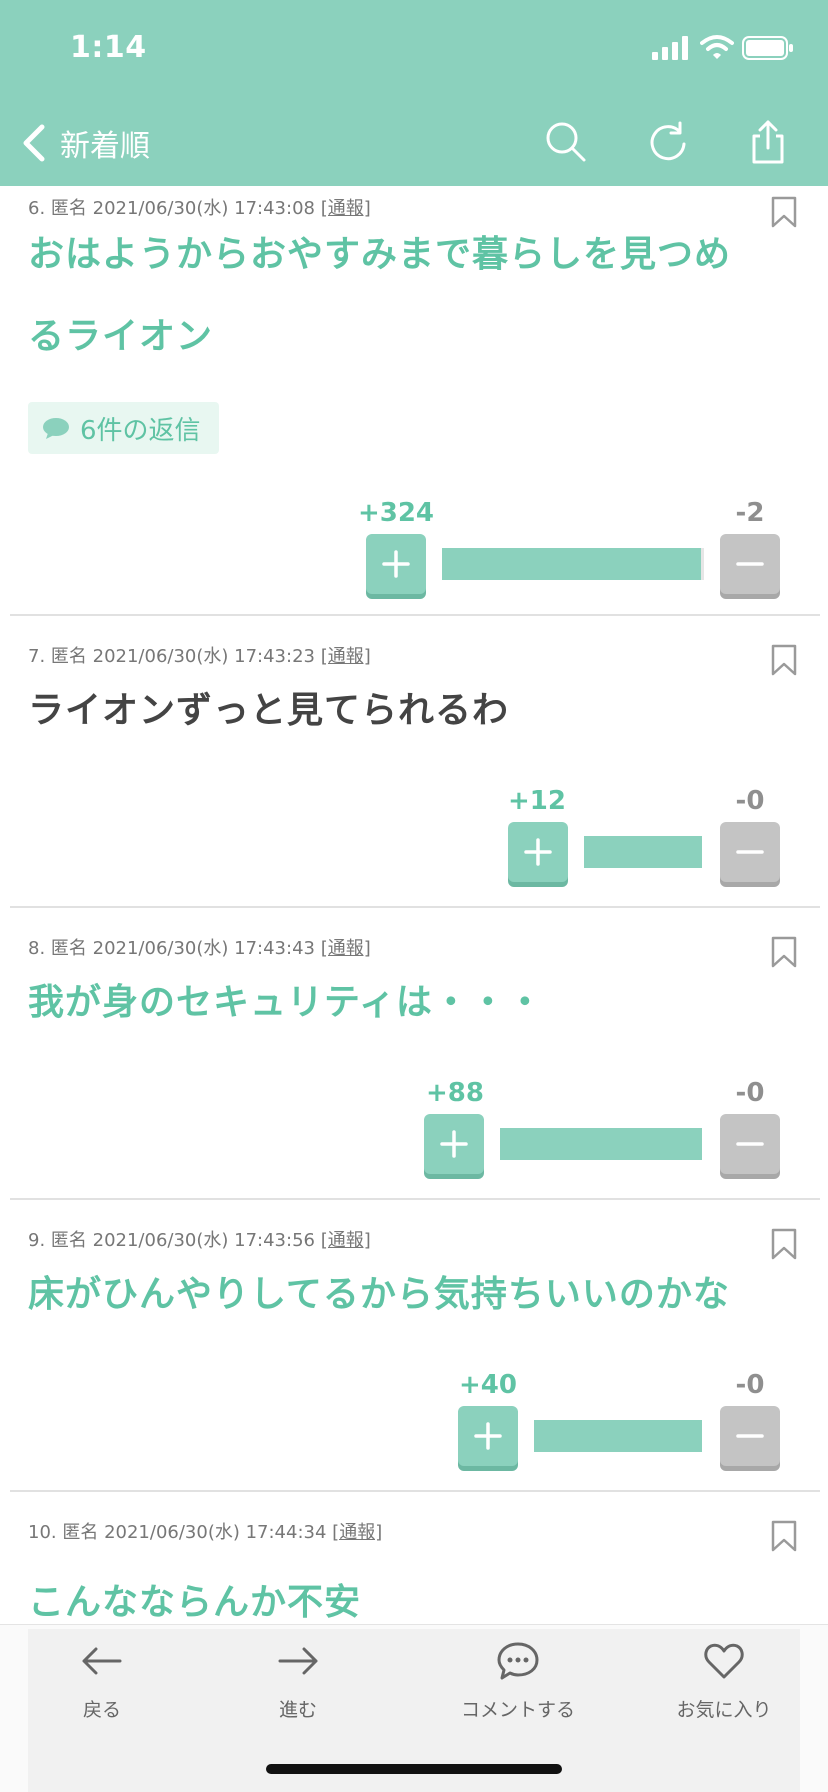 This screenshot has height=1792, width=828. I want to click on post-comment-button: コメントする, so click(518, 1689).